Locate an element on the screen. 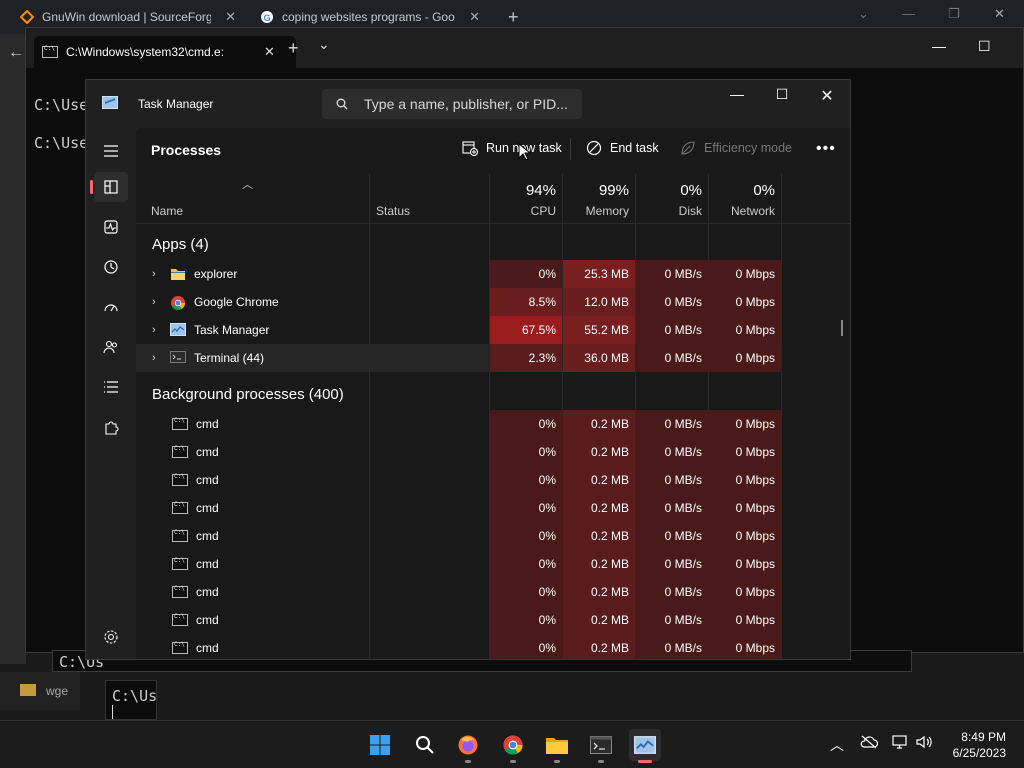 The width and height of the screenshot is (1024, 768). search-box is located at coordinates (452, 104).